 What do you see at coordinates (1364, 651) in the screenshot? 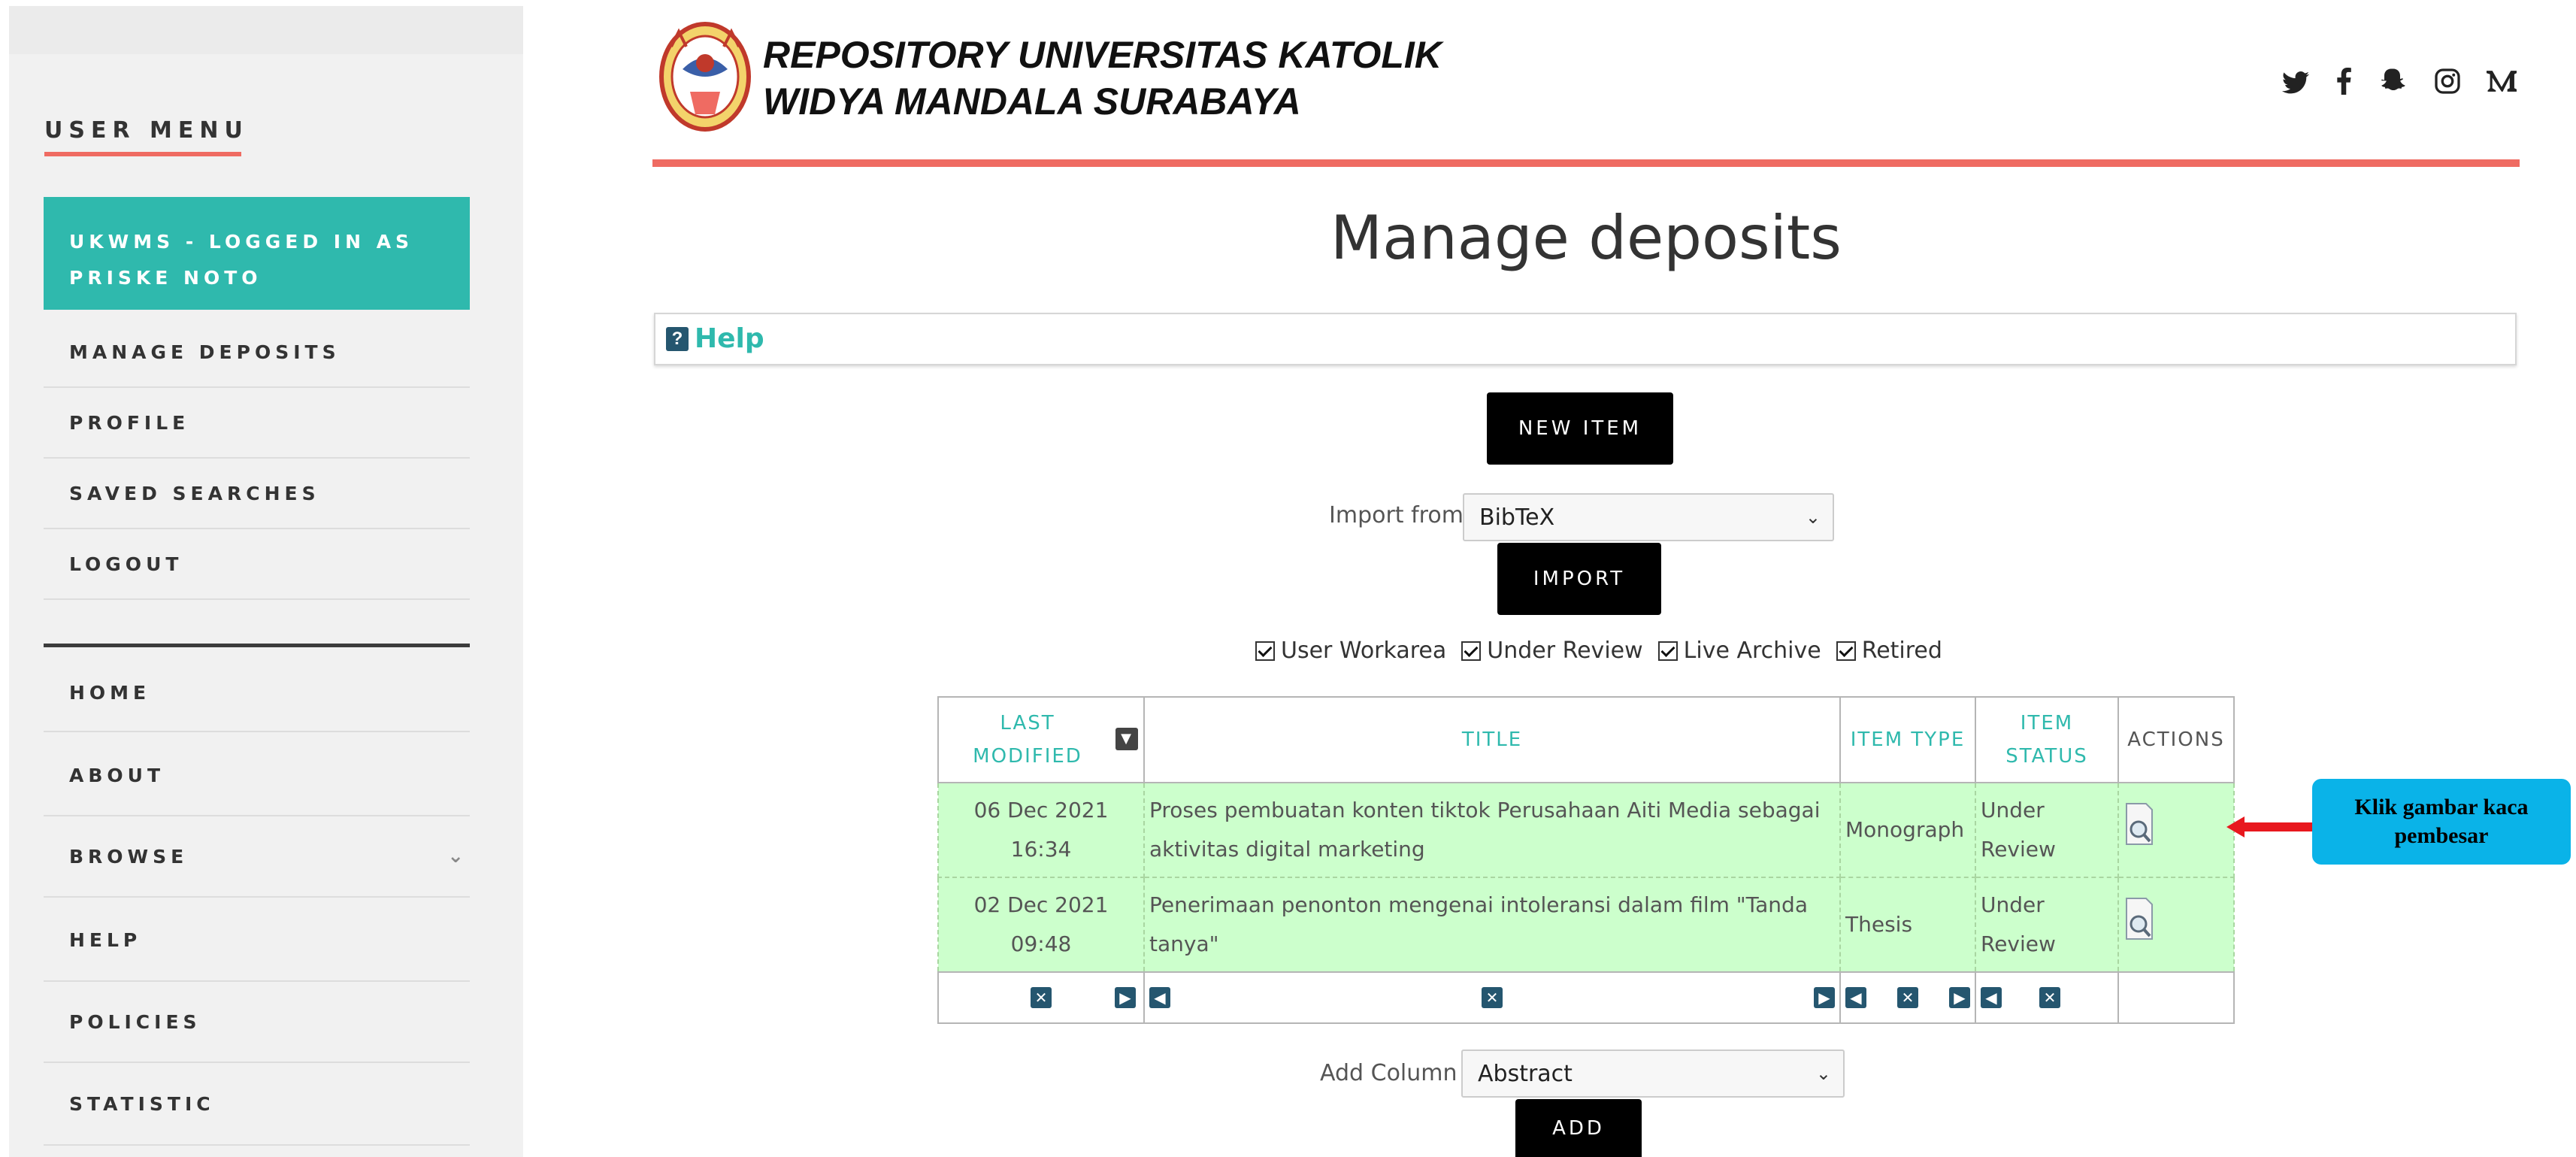
I see `filter-label: User Workarea` at bounding box center [1364, 651].